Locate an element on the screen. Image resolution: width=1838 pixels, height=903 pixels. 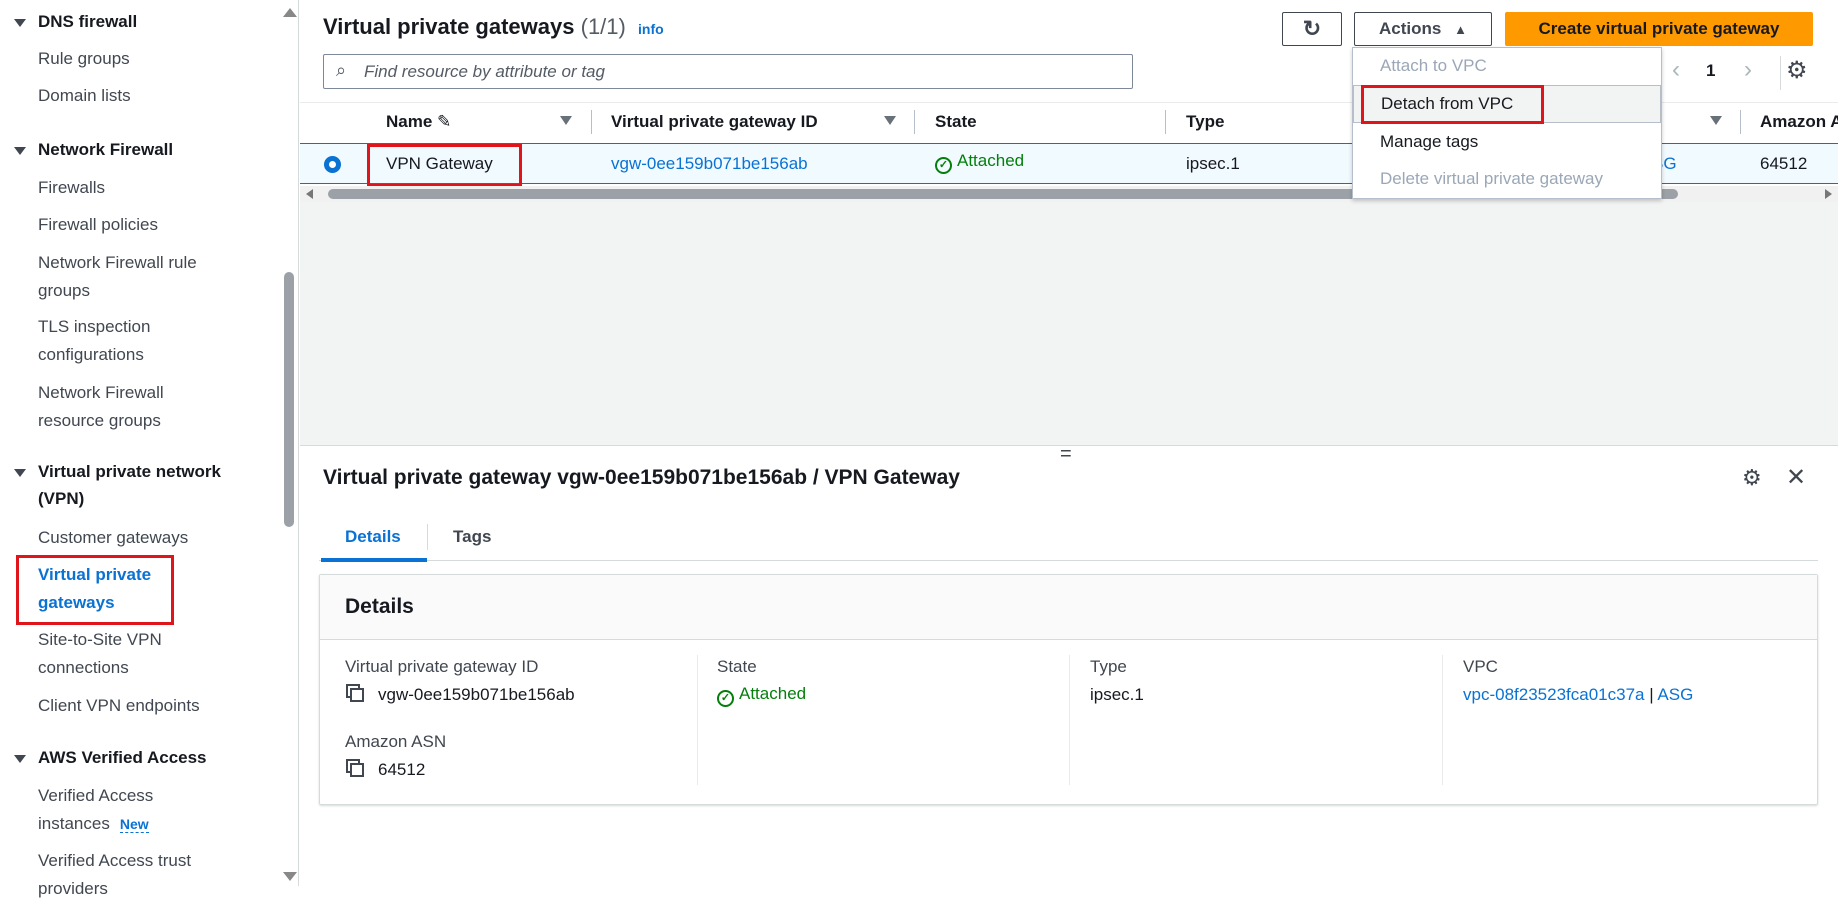
scroll-left-icon is located at coordinates (309, 194).